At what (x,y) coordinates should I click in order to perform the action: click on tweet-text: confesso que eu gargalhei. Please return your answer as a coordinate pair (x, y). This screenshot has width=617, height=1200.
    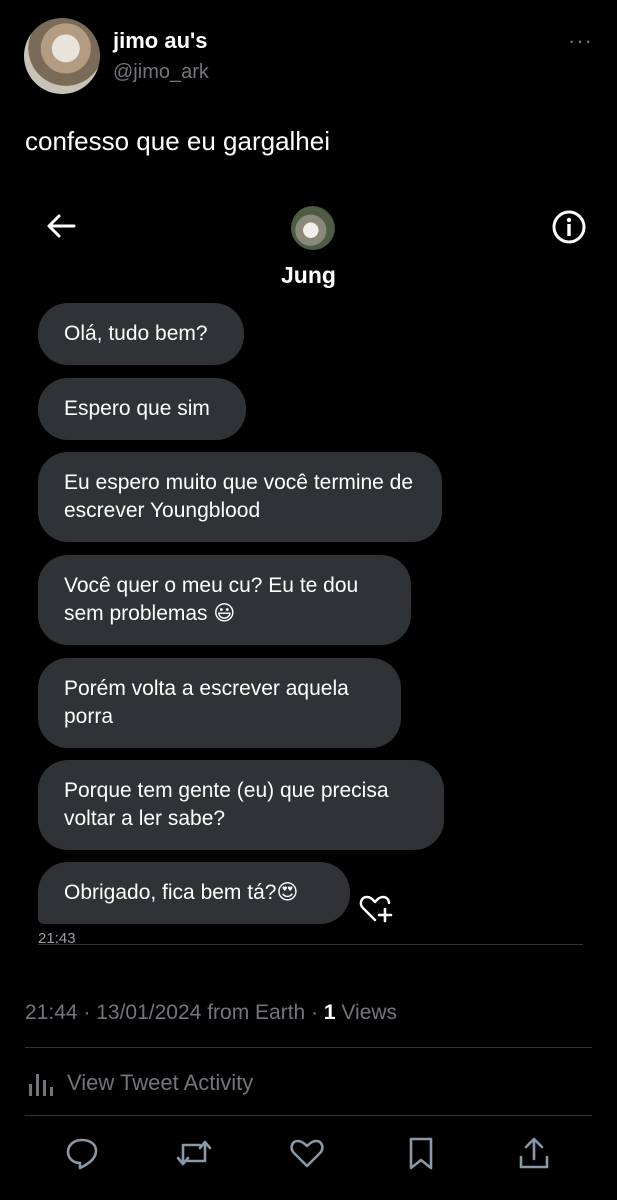
    Looking at the image, I should click on (178, 141).